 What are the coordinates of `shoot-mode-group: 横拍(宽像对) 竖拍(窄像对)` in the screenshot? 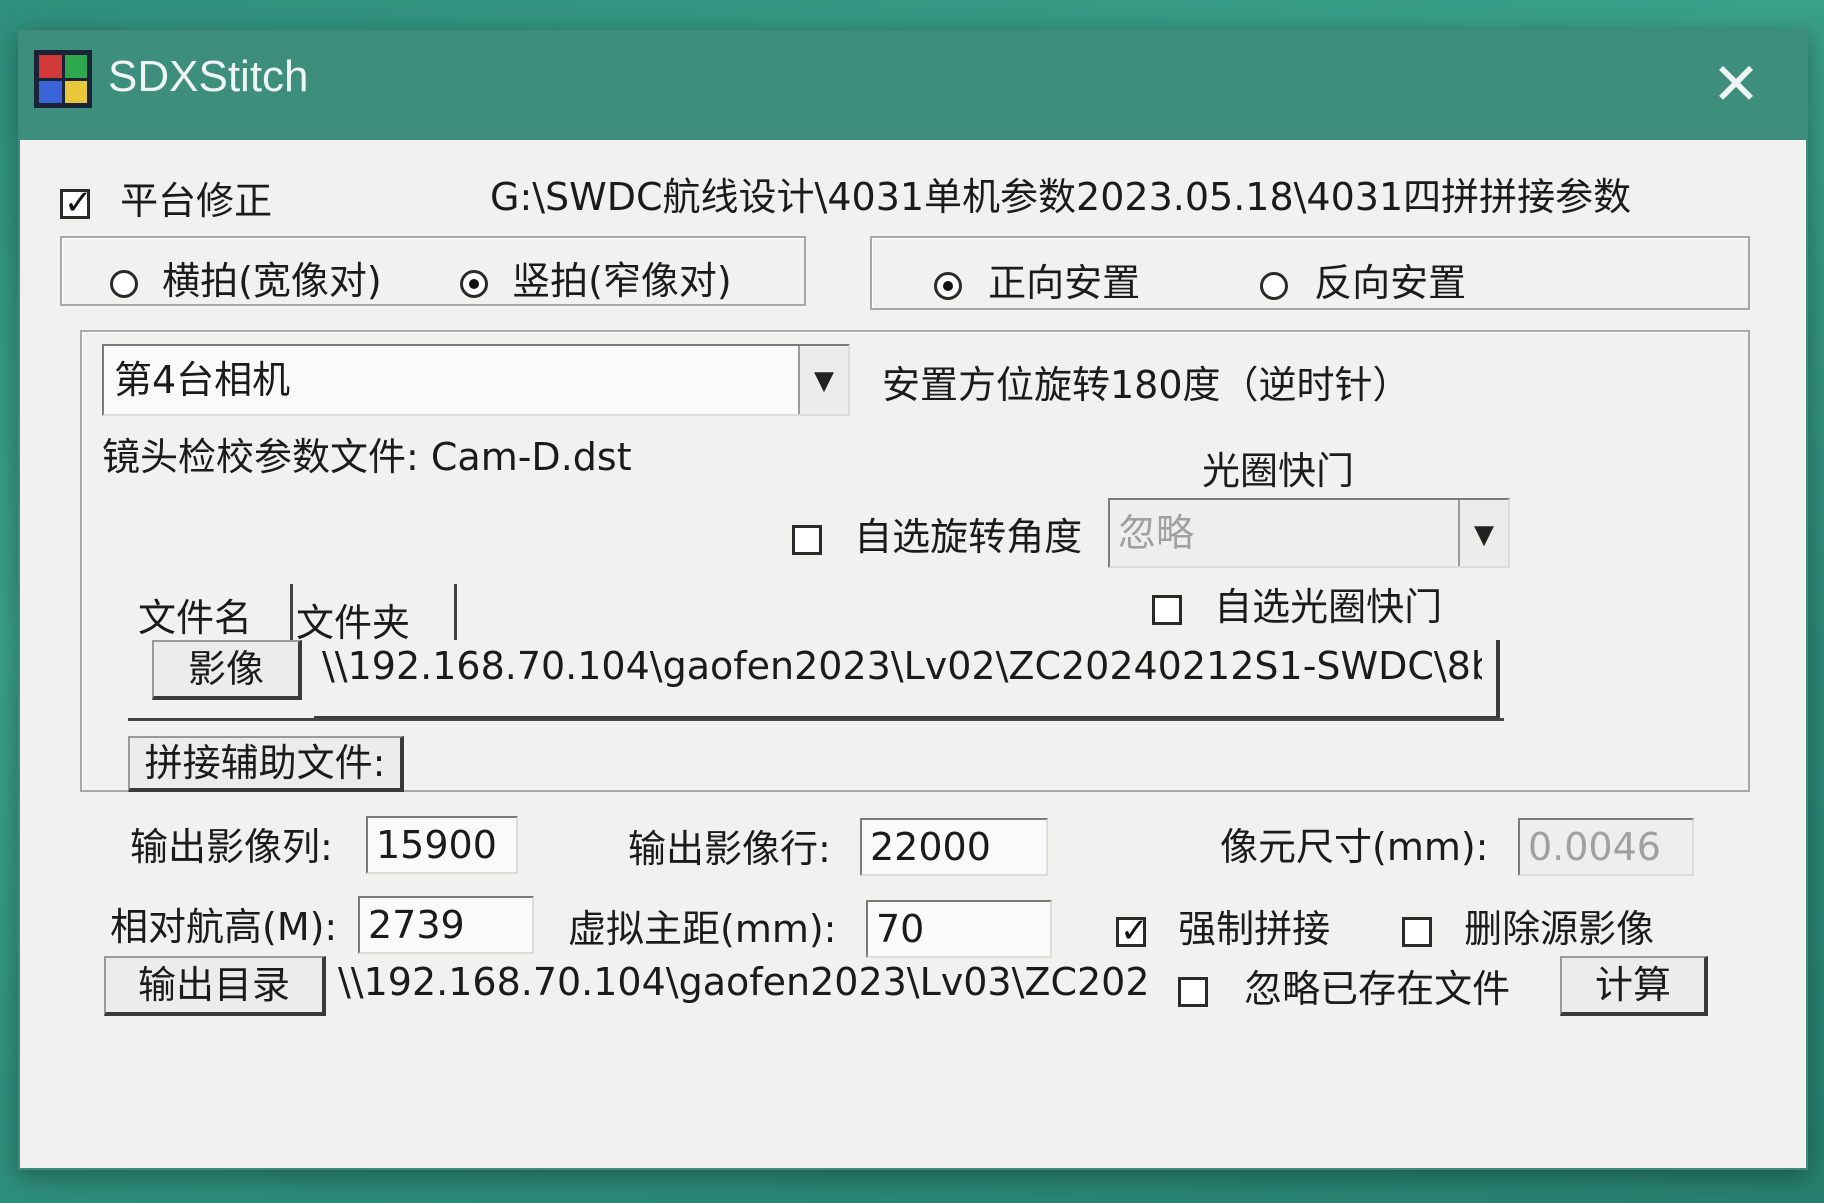 It's located at (433, 271).